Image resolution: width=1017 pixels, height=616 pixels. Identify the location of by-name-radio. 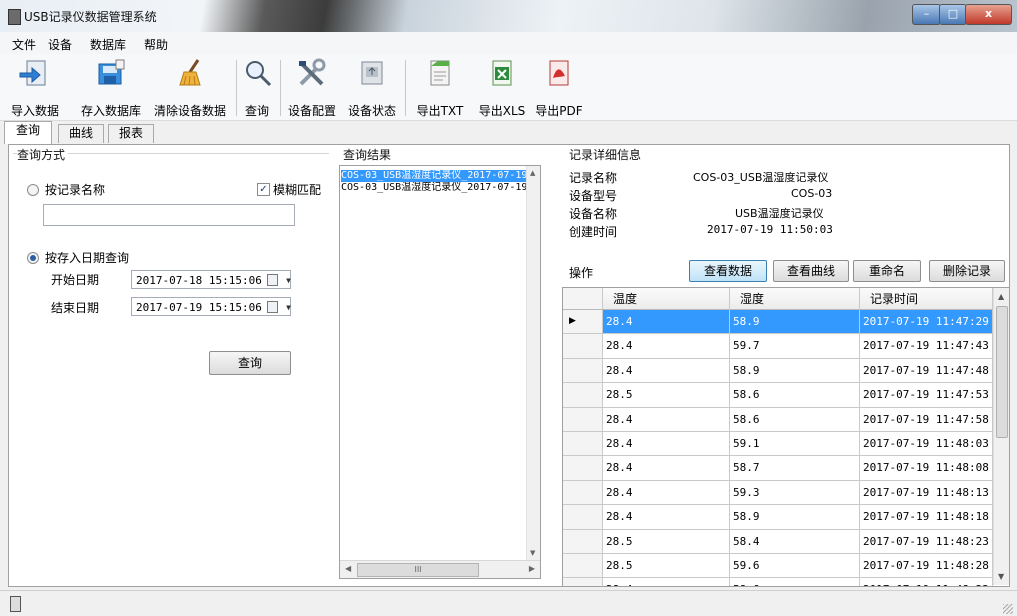
(33, 190).